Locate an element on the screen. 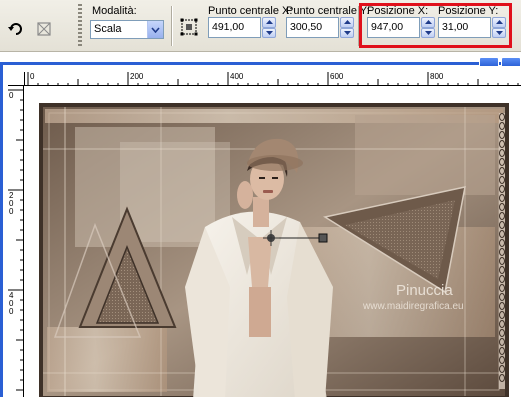  reset-rotate-icon is located at coordinates (17, 29).